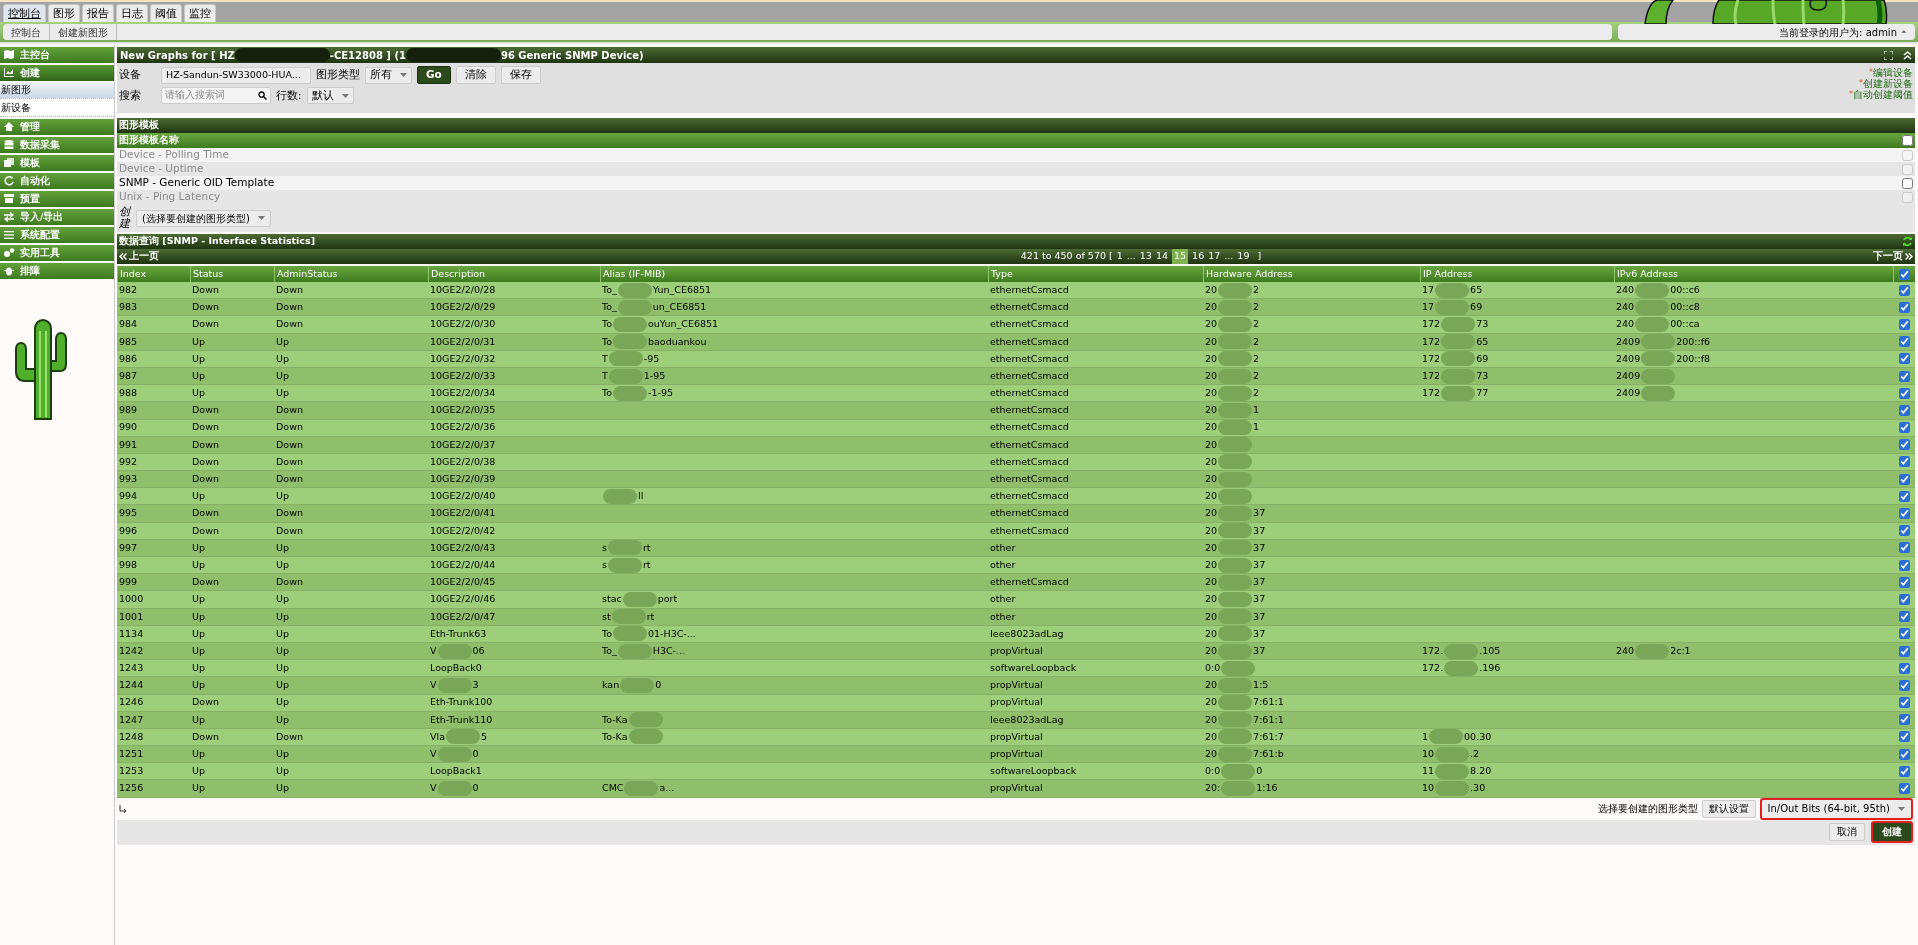 This screenshot has height=945, width=1918. What do you see at coordinates (57, 235) in the screenshot?
I see `sidebar-item: 系统配置` at bounding box center [57, 235].